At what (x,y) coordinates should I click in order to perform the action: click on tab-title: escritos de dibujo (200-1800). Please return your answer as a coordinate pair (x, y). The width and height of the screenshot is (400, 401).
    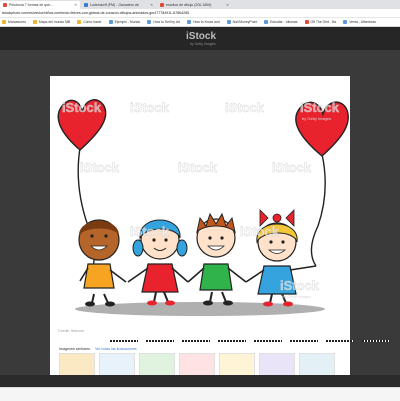
    Looking at the image, I should click on (189, 5).